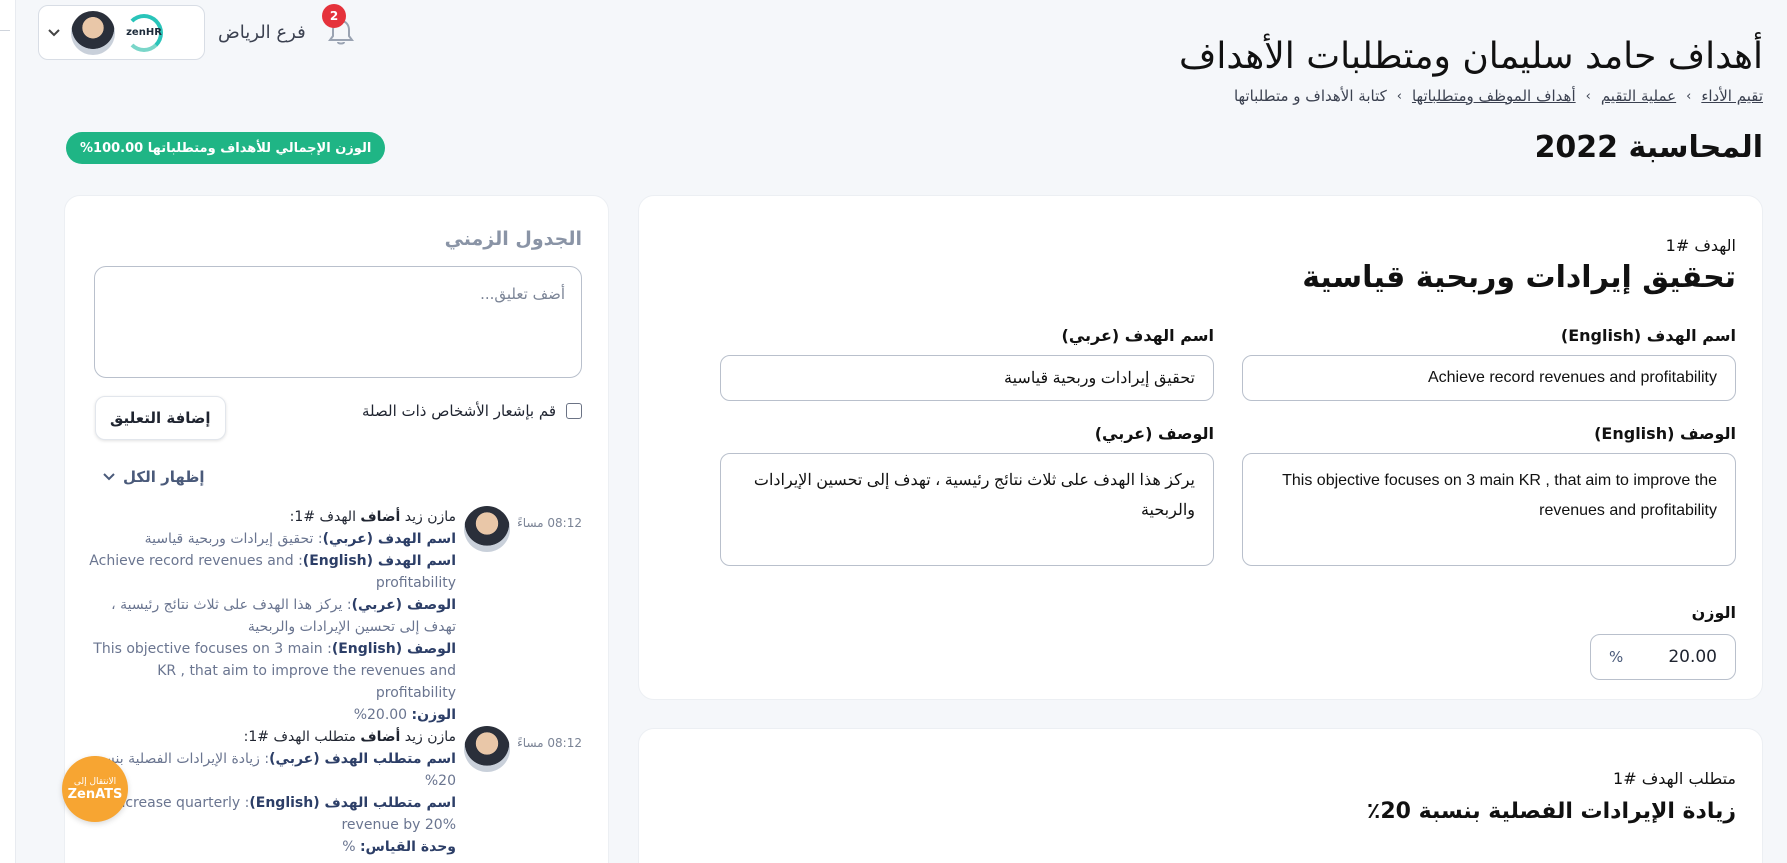 Image resolution: width=1787 pixels, height=863 pixels. I want to click on entry-key: اسم متطلب الهدف (English), so click(352, 803).